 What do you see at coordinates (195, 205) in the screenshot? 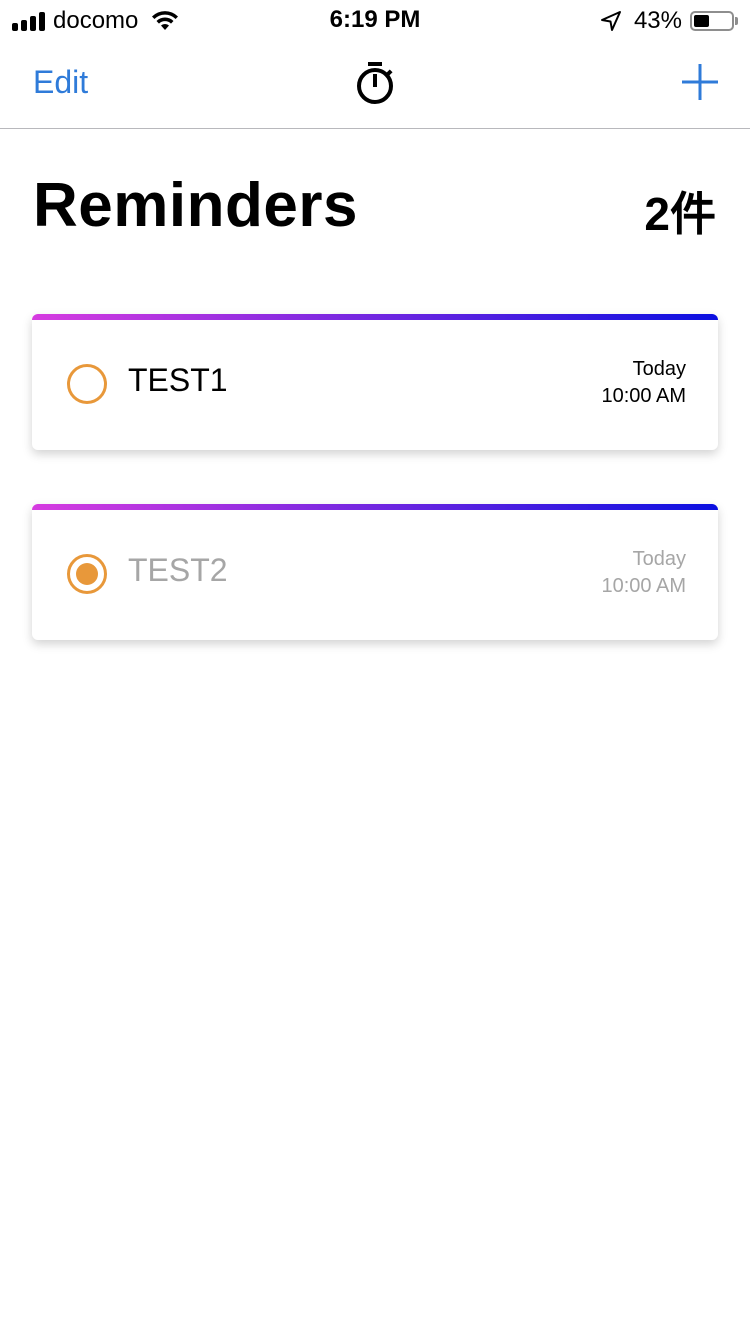
I see `page-title: Reminders` at bounding box center [195, 205].